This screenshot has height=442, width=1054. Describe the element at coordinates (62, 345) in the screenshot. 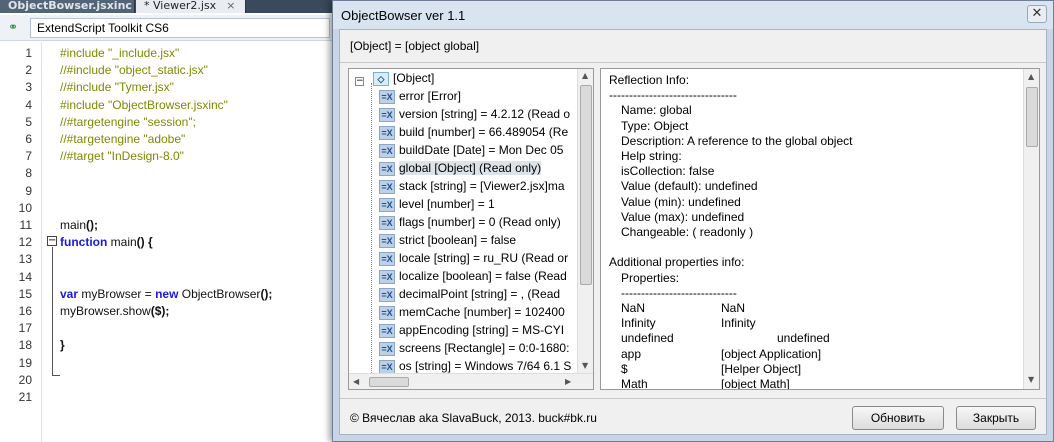

I see `code-line: }` at that location.